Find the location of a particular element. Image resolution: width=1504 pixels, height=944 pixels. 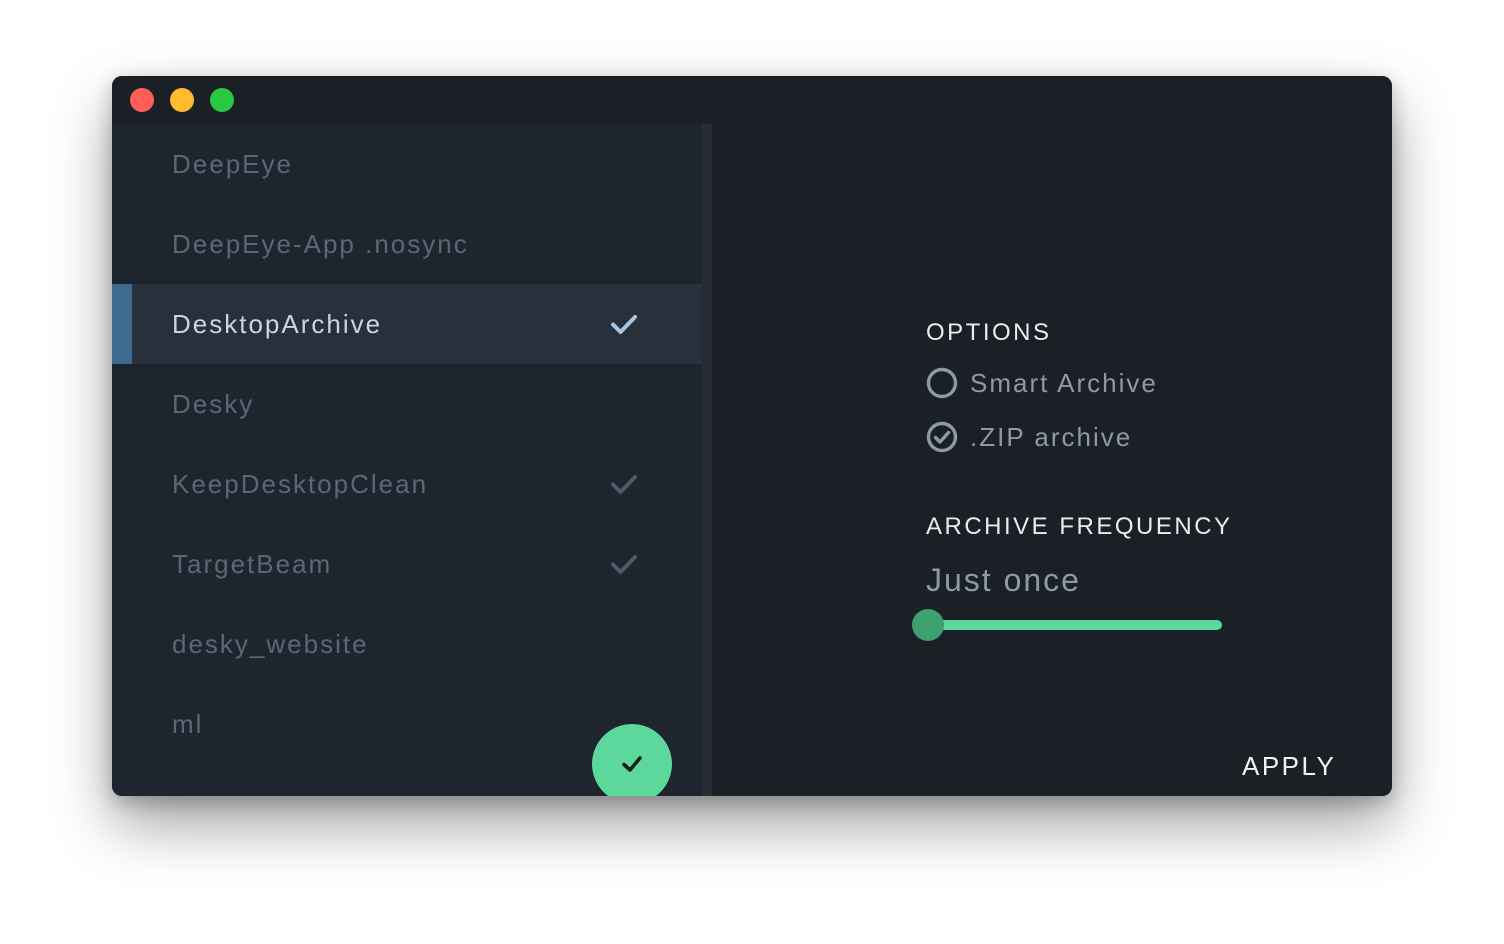

sidebar-scrollbar is located at coordinates (707, 460).